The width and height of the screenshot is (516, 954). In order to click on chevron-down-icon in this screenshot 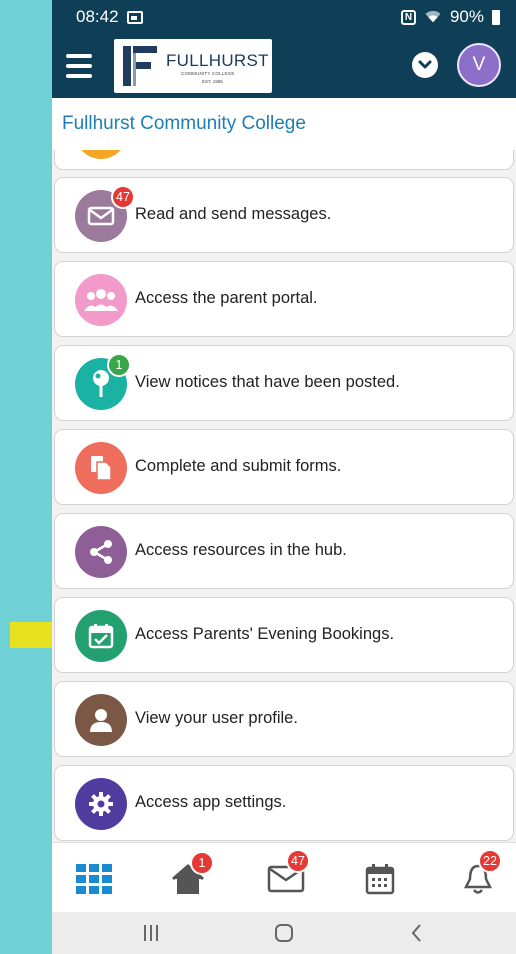, I will do `click(425, 64)`.